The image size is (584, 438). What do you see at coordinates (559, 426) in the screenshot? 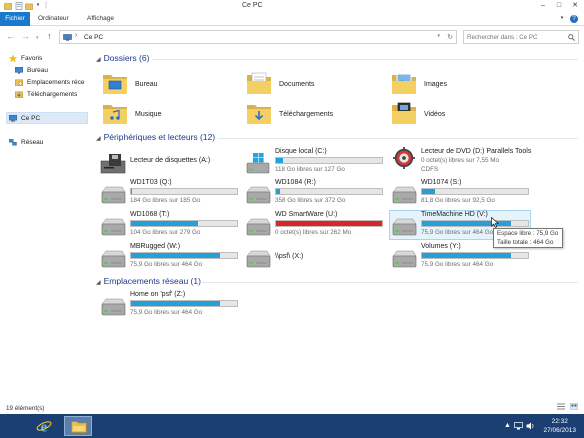
I see `clock: 22:32 27/06/2013` at bounding box center [559, 426].